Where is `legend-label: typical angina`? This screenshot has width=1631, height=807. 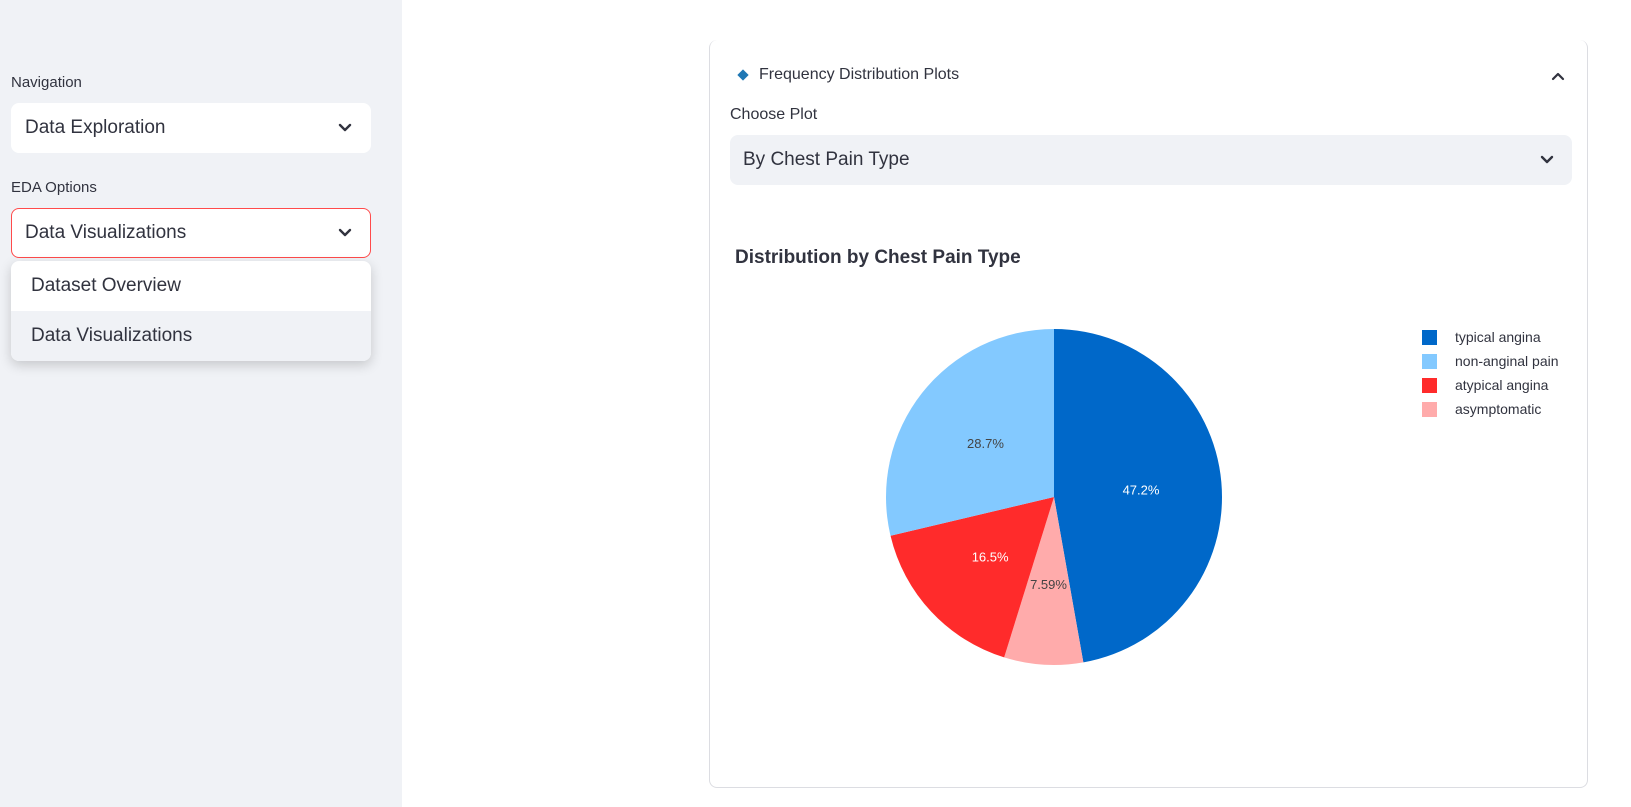
legend-label: typical angina is located at coordinates (1498, 337).